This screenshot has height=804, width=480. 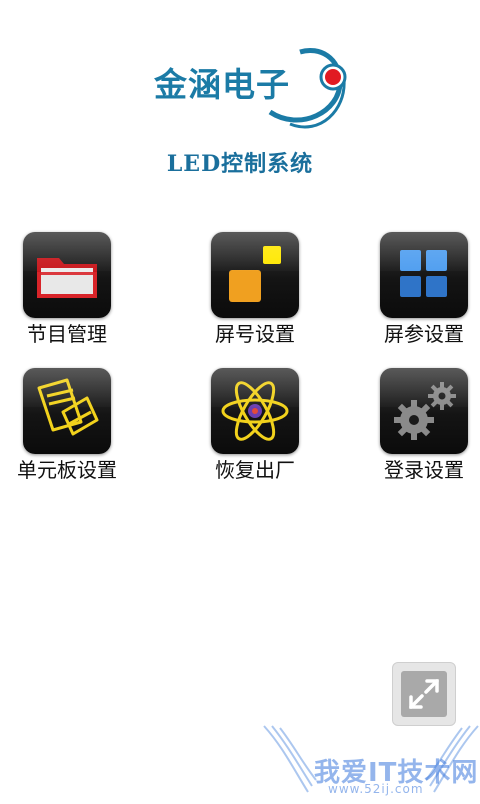 I want to click on menu-label: 恢复出厂, so click(x=255, y=470).